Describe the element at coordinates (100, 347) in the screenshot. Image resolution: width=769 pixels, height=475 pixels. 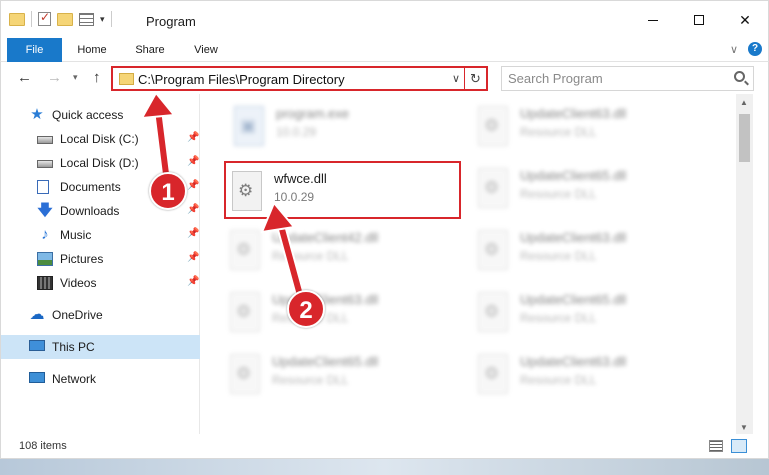
I see `sidebar-item-this-pc: This PC` at that location.